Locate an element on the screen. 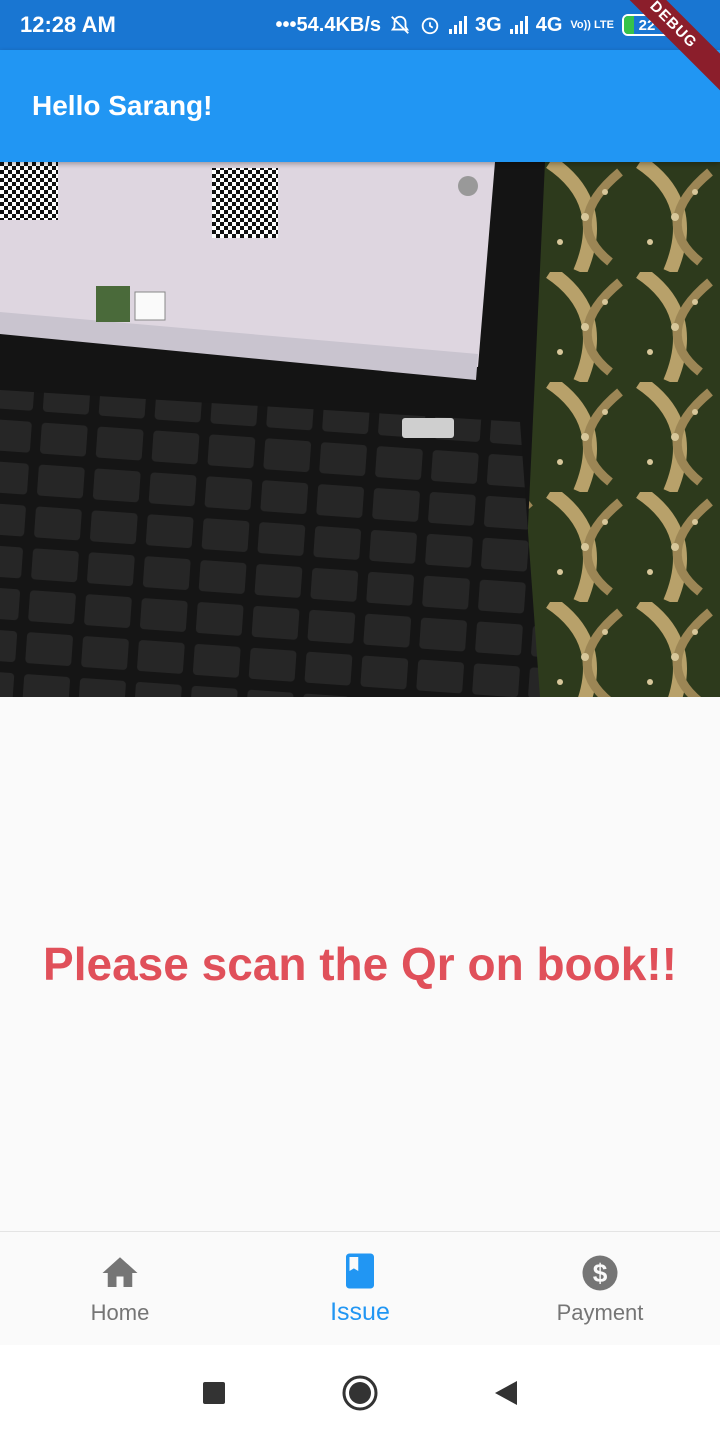 This screenshot has width=720, height=1440. square-icon is located at coordinates (214, 1392).